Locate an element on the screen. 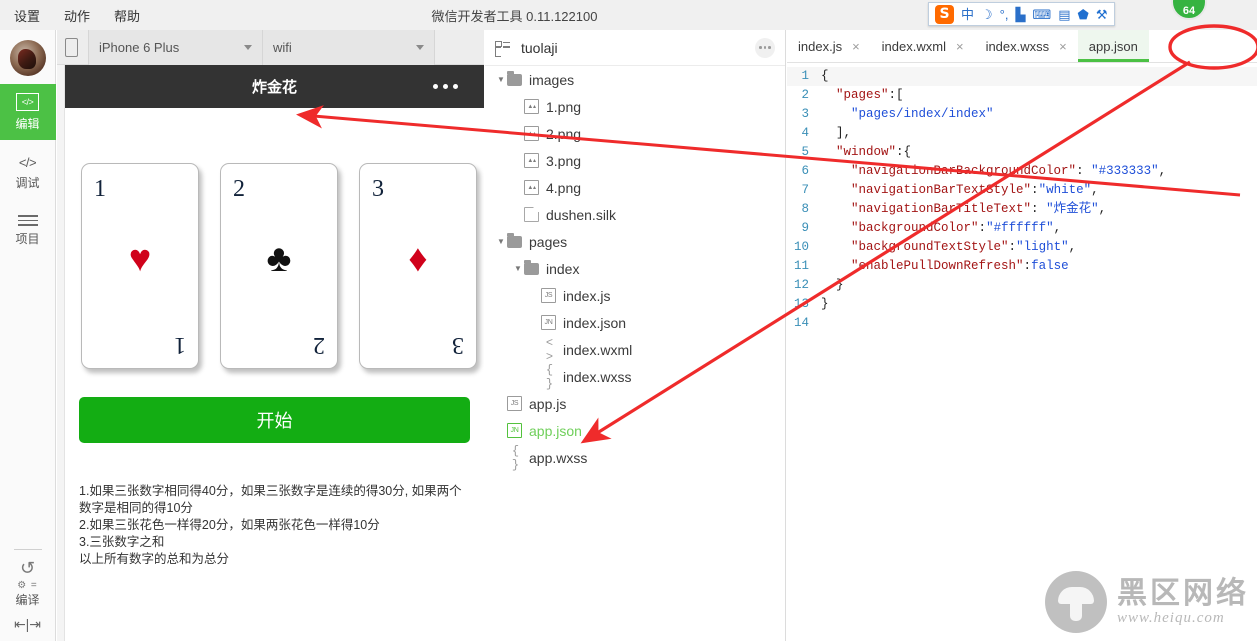  card-number-bottom: 2 is located at coordinates (319, 345).